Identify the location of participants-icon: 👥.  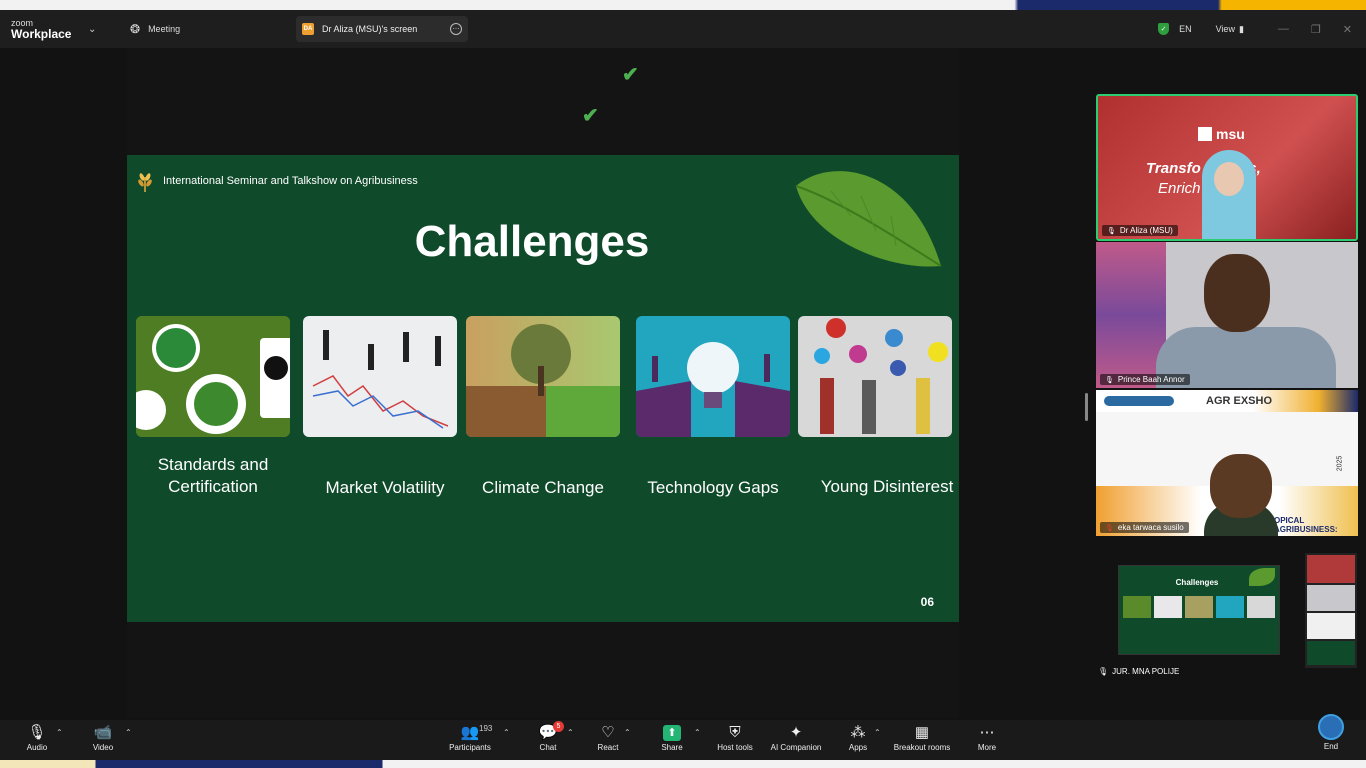
(470, 732).